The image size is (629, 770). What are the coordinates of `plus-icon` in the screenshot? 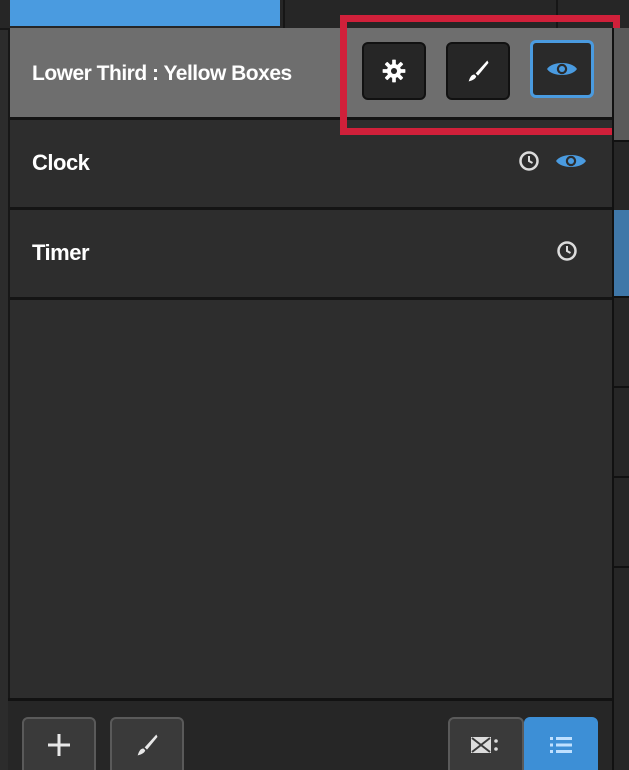 It's located at (59, 745).